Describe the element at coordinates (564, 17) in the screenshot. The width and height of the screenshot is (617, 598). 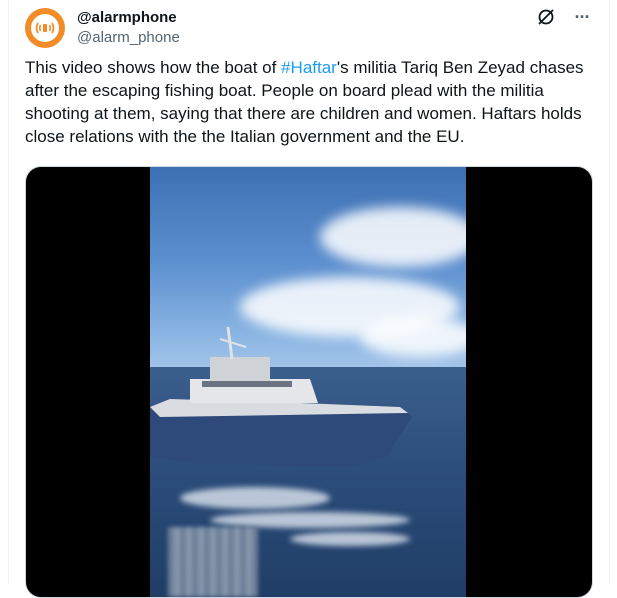
I see `tweet-actions: ···` at that location.